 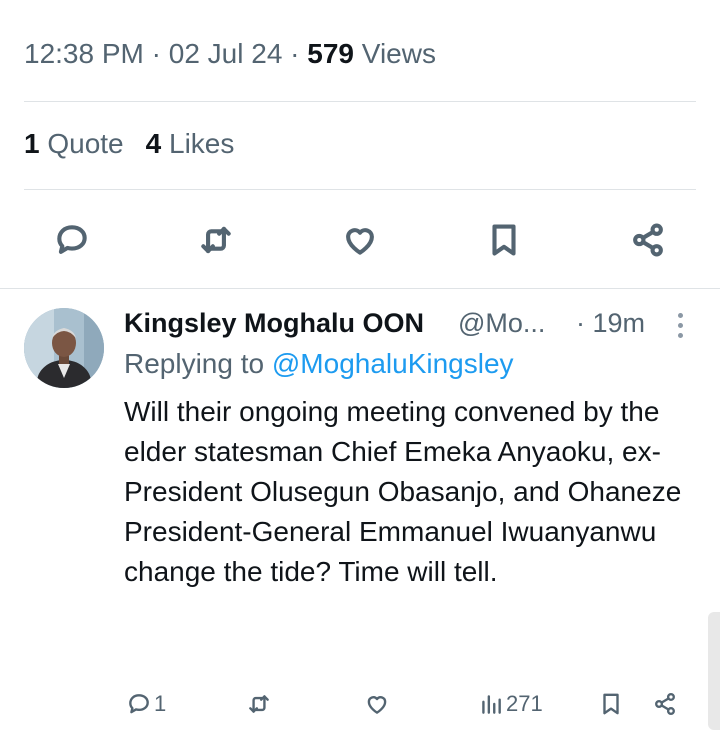 I want to click on reply-like-button, so click(x=377, y=704).